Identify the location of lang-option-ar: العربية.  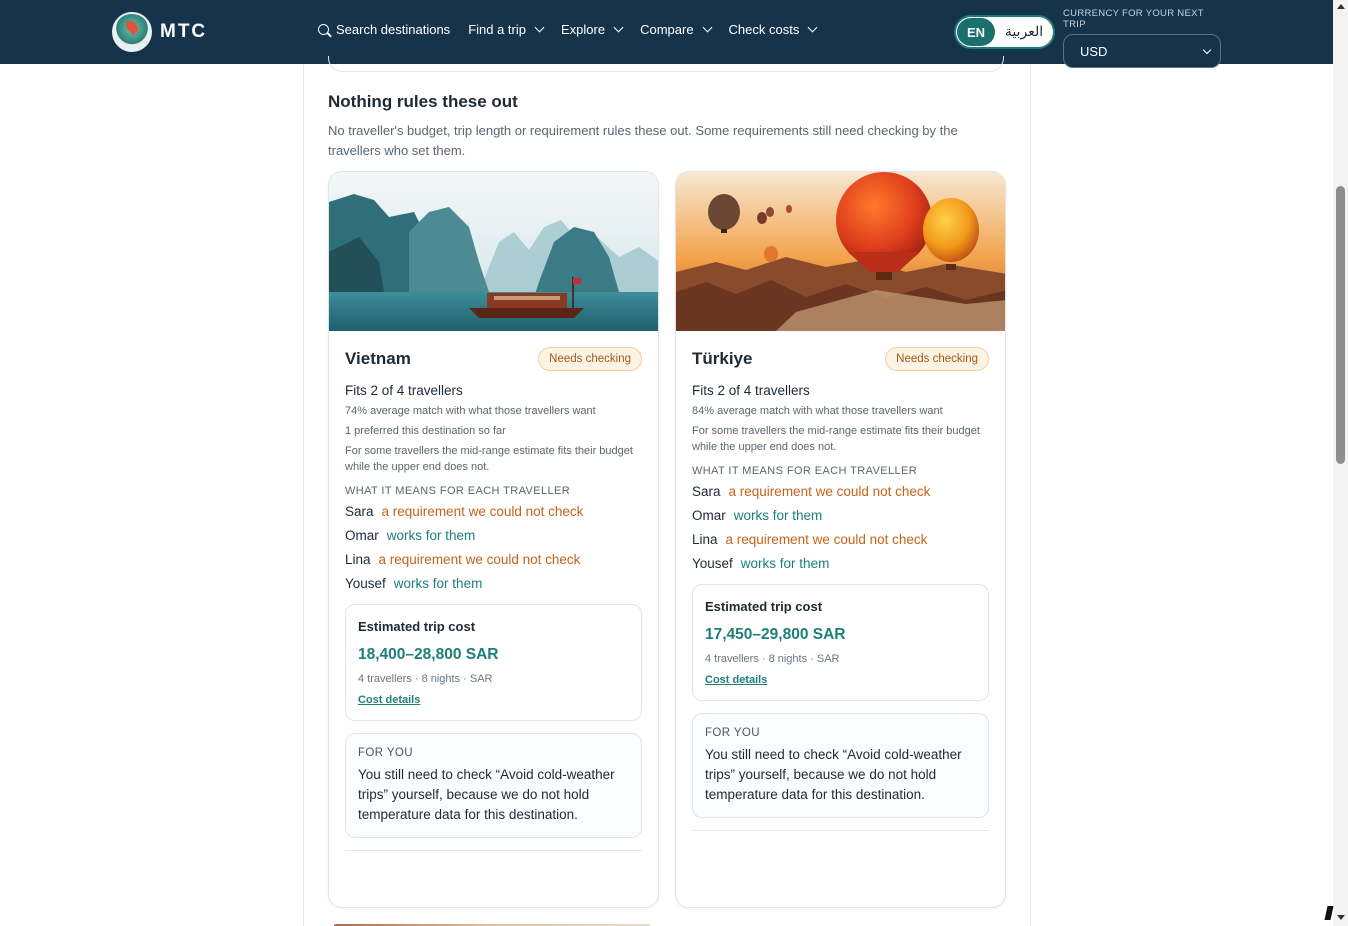
(1024, 32).